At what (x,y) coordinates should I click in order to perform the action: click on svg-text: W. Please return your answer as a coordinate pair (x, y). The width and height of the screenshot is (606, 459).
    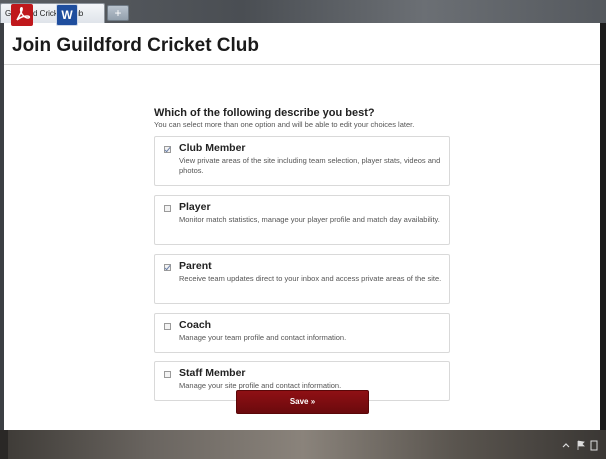
    Looking at the image, I should click on (67, 15).